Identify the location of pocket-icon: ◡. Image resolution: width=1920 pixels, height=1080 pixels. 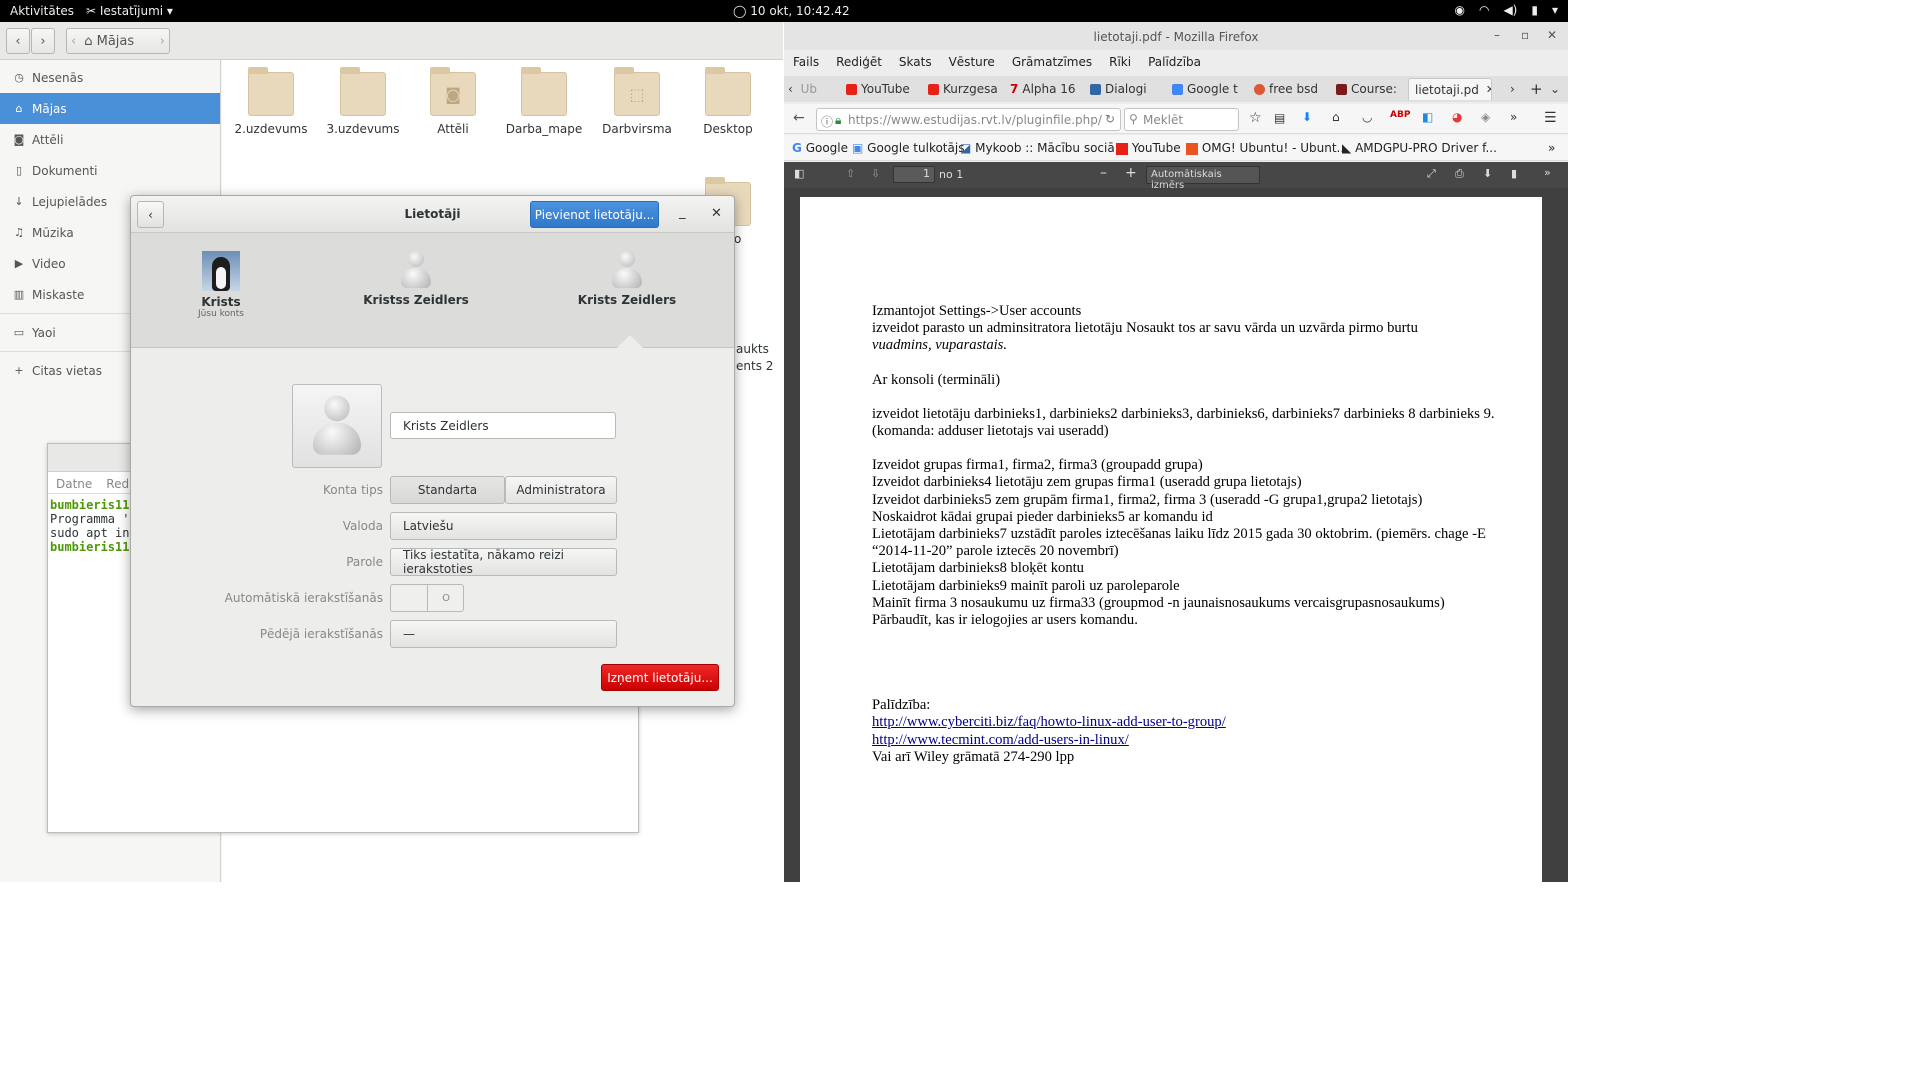
(1367, 117).